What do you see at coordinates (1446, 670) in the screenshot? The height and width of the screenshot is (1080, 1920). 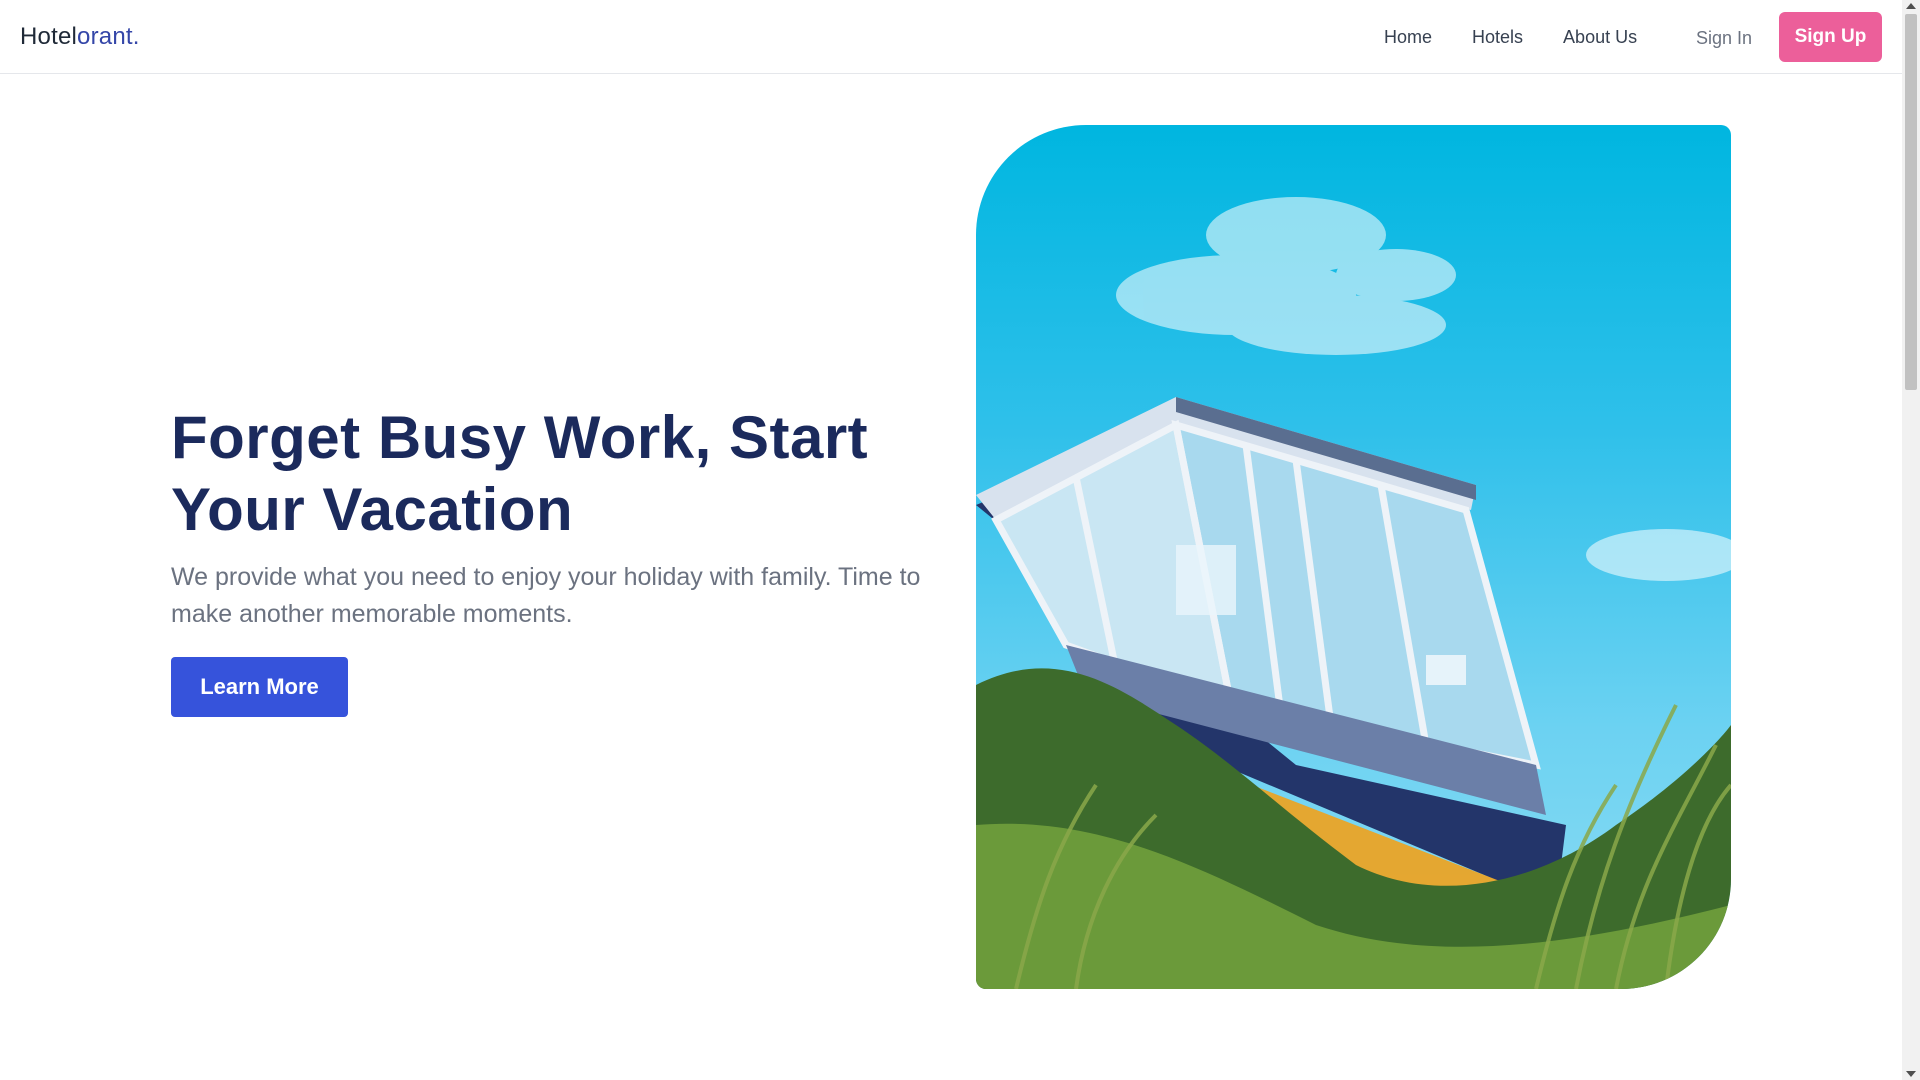 I see `interior-object` at bounding box center [1446, 670].